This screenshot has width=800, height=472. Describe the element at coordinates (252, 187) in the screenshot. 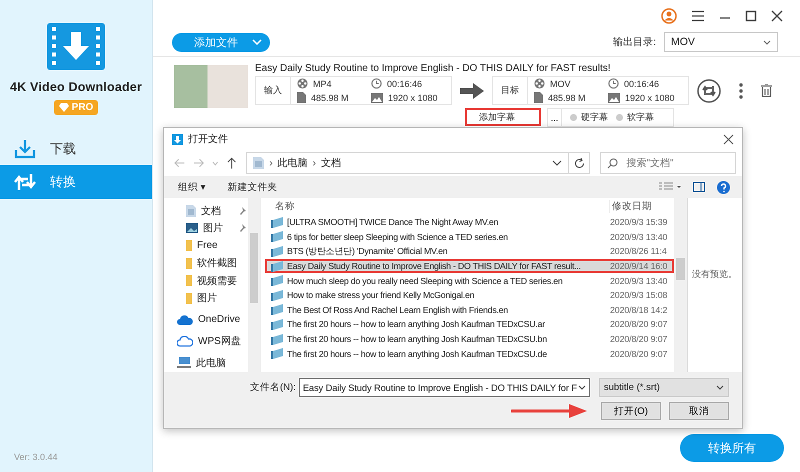

I see `new-folder-button: 新建文件夹` at that location.